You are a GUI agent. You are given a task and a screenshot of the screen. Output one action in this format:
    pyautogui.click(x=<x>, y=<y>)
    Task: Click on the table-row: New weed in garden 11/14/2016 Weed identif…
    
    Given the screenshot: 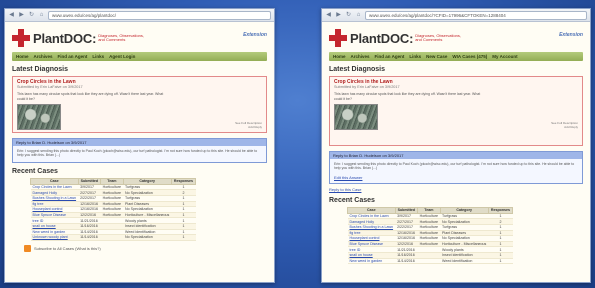 What is the action you would take?
    pyautogui.click(x=430, y=261)
    